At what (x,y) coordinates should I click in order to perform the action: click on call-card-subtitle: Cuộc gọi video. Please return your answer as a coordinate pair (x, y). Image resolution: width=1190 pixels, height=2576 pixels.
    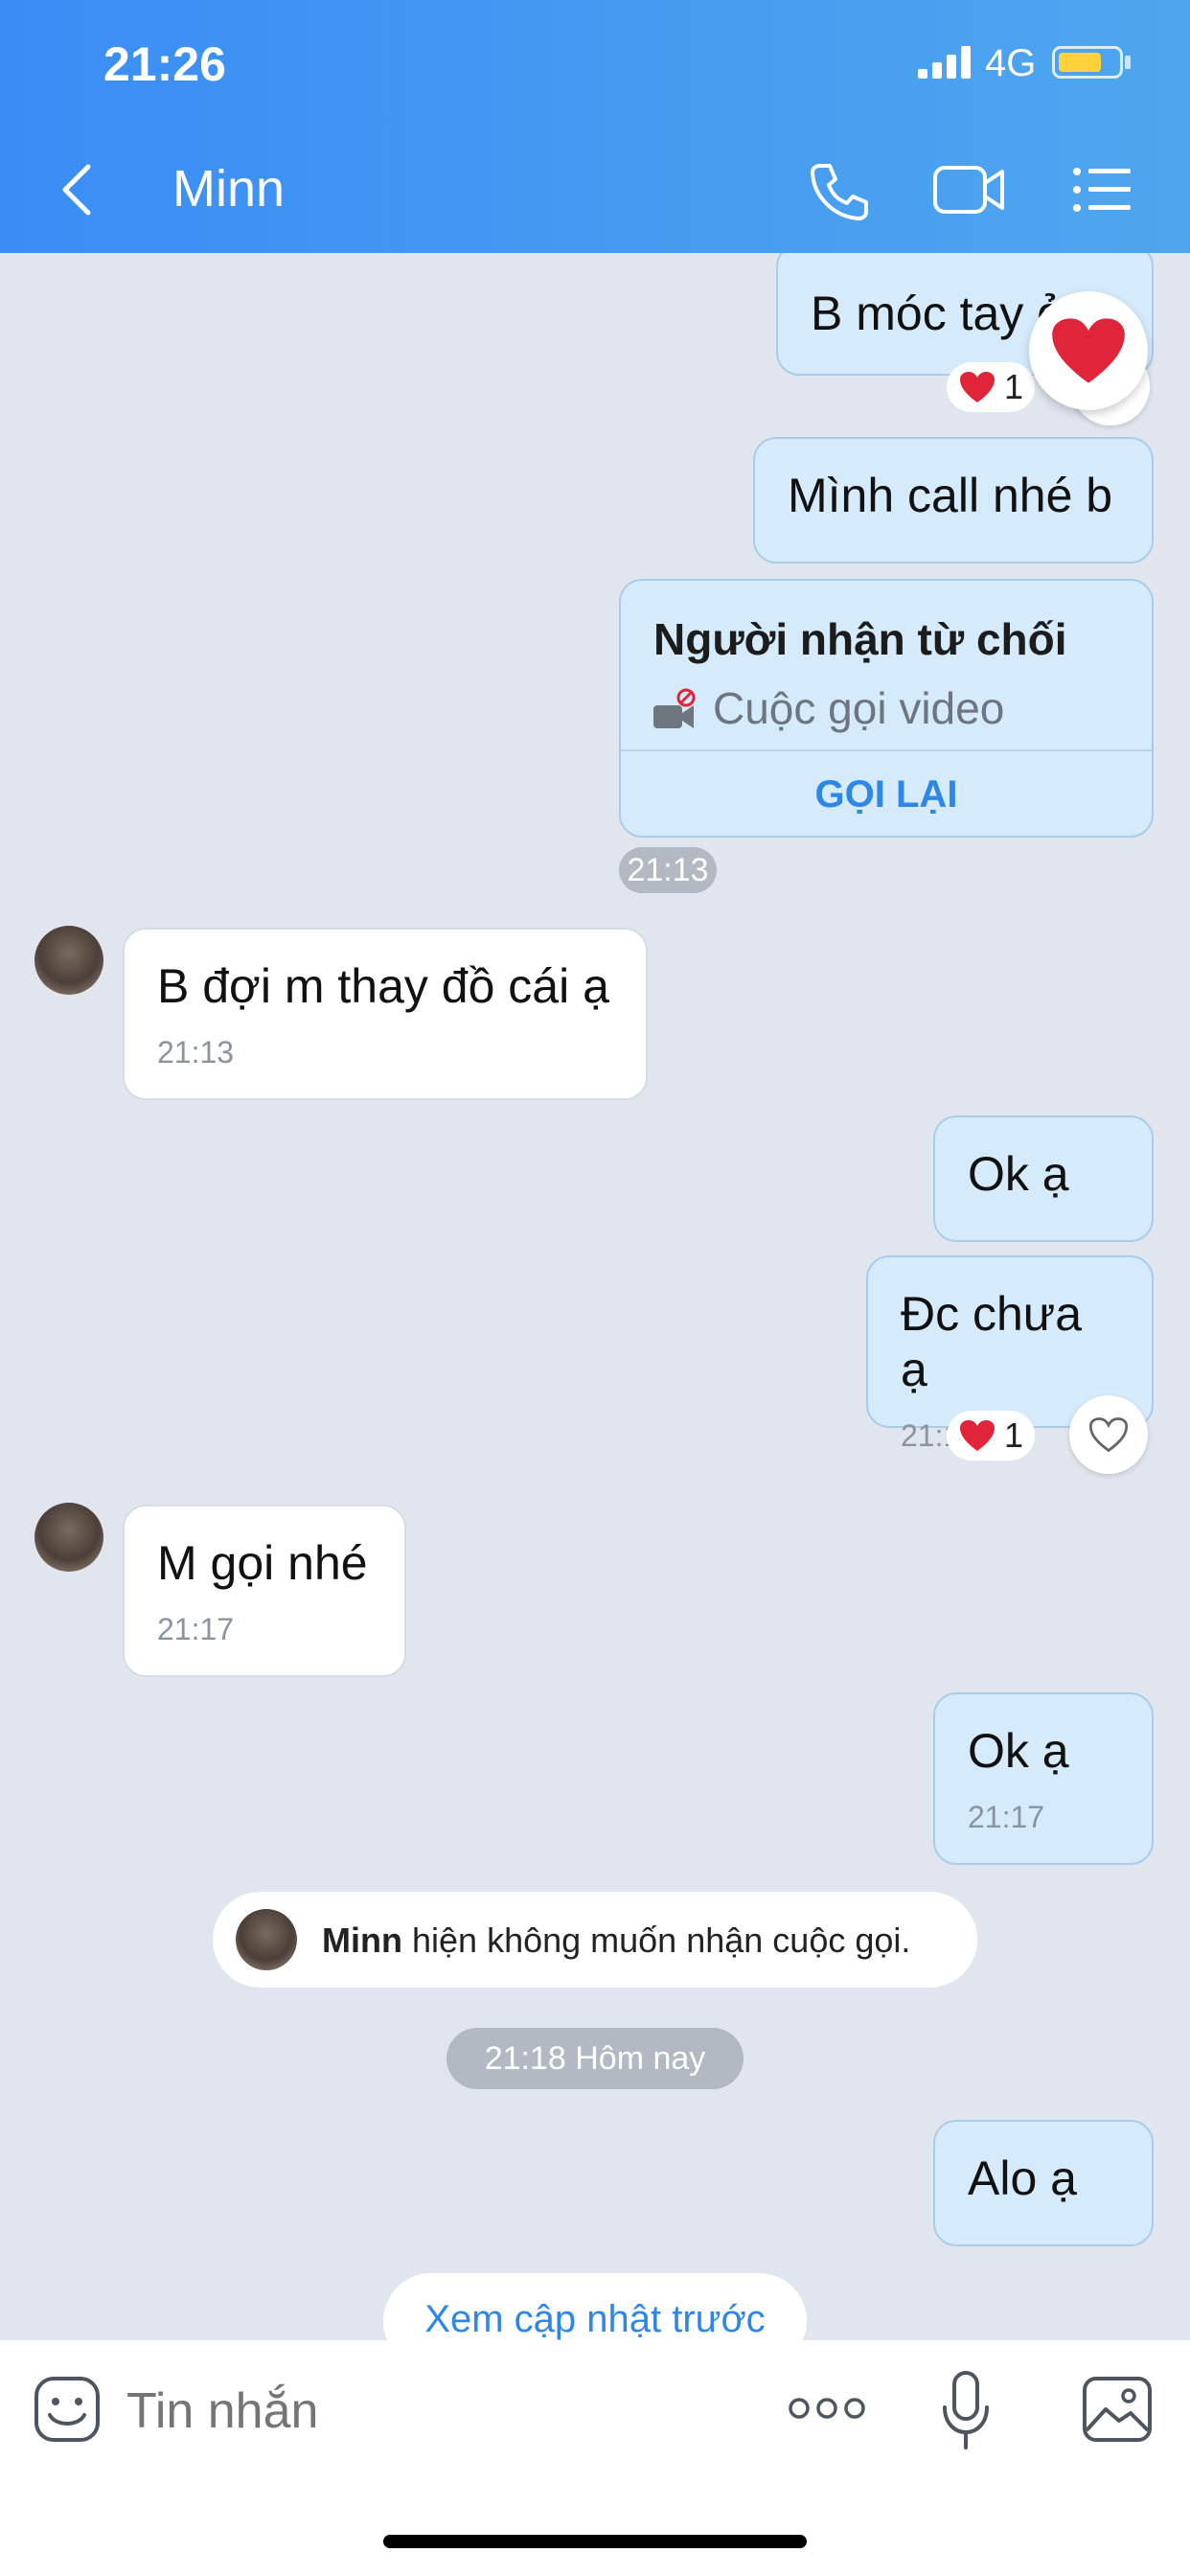
    Looking at the image, I should click on (859, 708).